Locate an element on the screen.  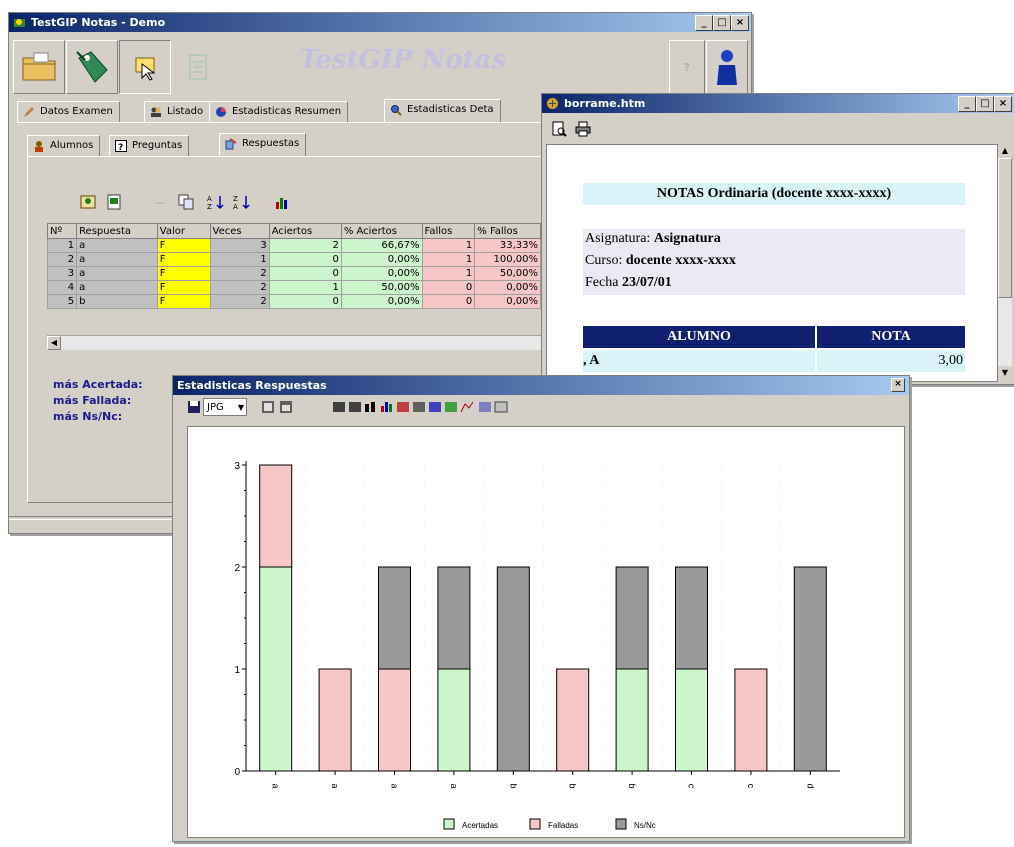
main-titlebar: TestGIP Notas - Demo _ □ × is located at coordinates (380, 22).